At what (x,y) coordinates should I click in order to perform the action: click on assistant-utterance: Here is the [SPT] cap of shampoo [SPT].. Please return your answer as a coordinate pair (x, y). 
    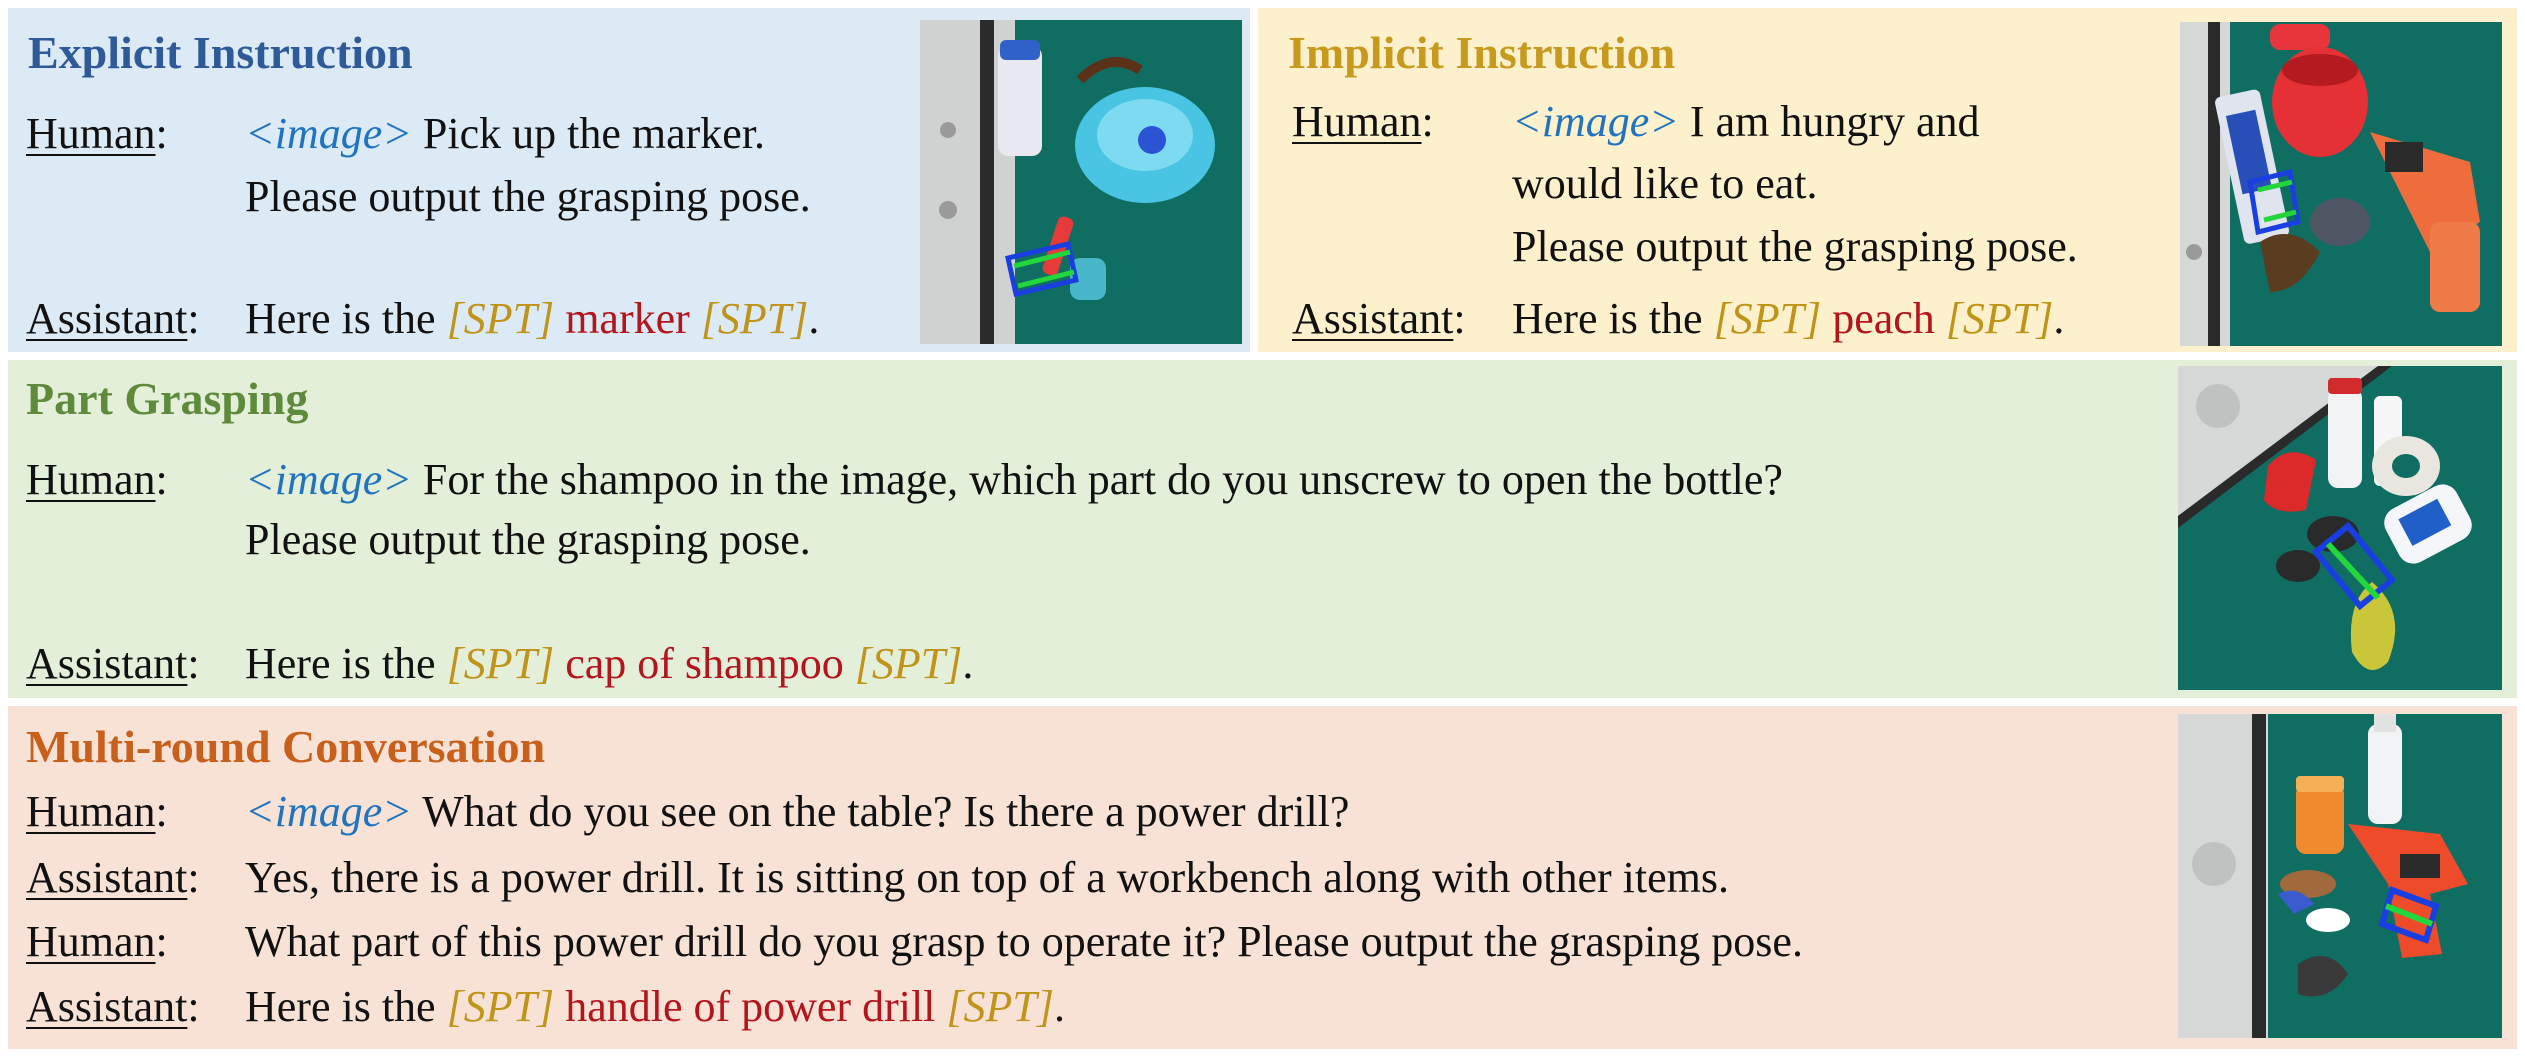
    Looking at the image, I should click on (609, 664).